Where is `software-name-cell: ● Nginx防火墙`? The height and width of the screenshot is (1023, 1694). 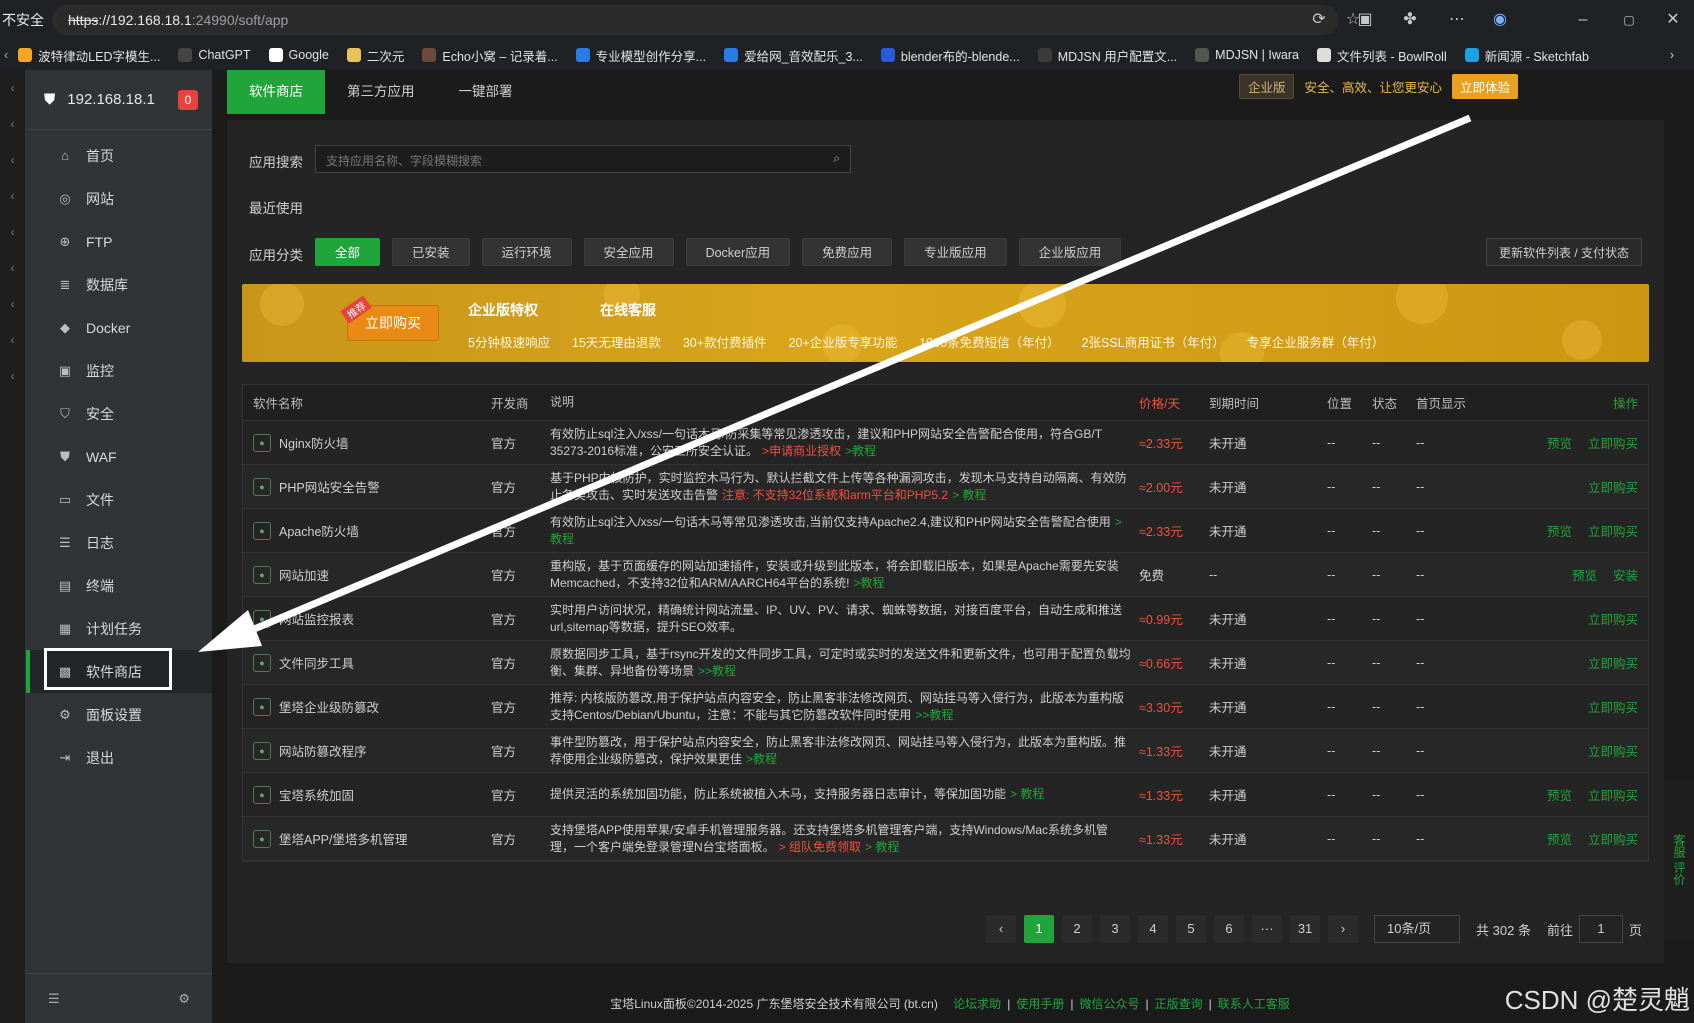
software-name-cell: ● Nginx防火墙 is located at coordinates (367, 442).